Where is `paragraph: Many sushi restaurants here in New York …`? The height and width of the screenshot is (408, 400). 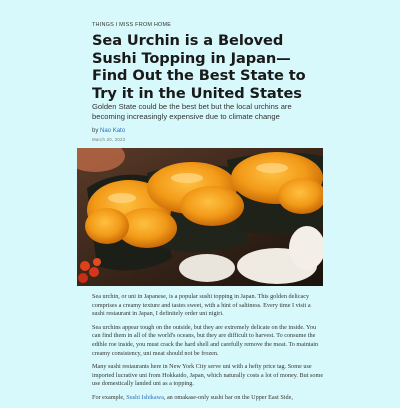 paragraph: Many sushi restaurants here in New York … is located at coordinates (208, 375).